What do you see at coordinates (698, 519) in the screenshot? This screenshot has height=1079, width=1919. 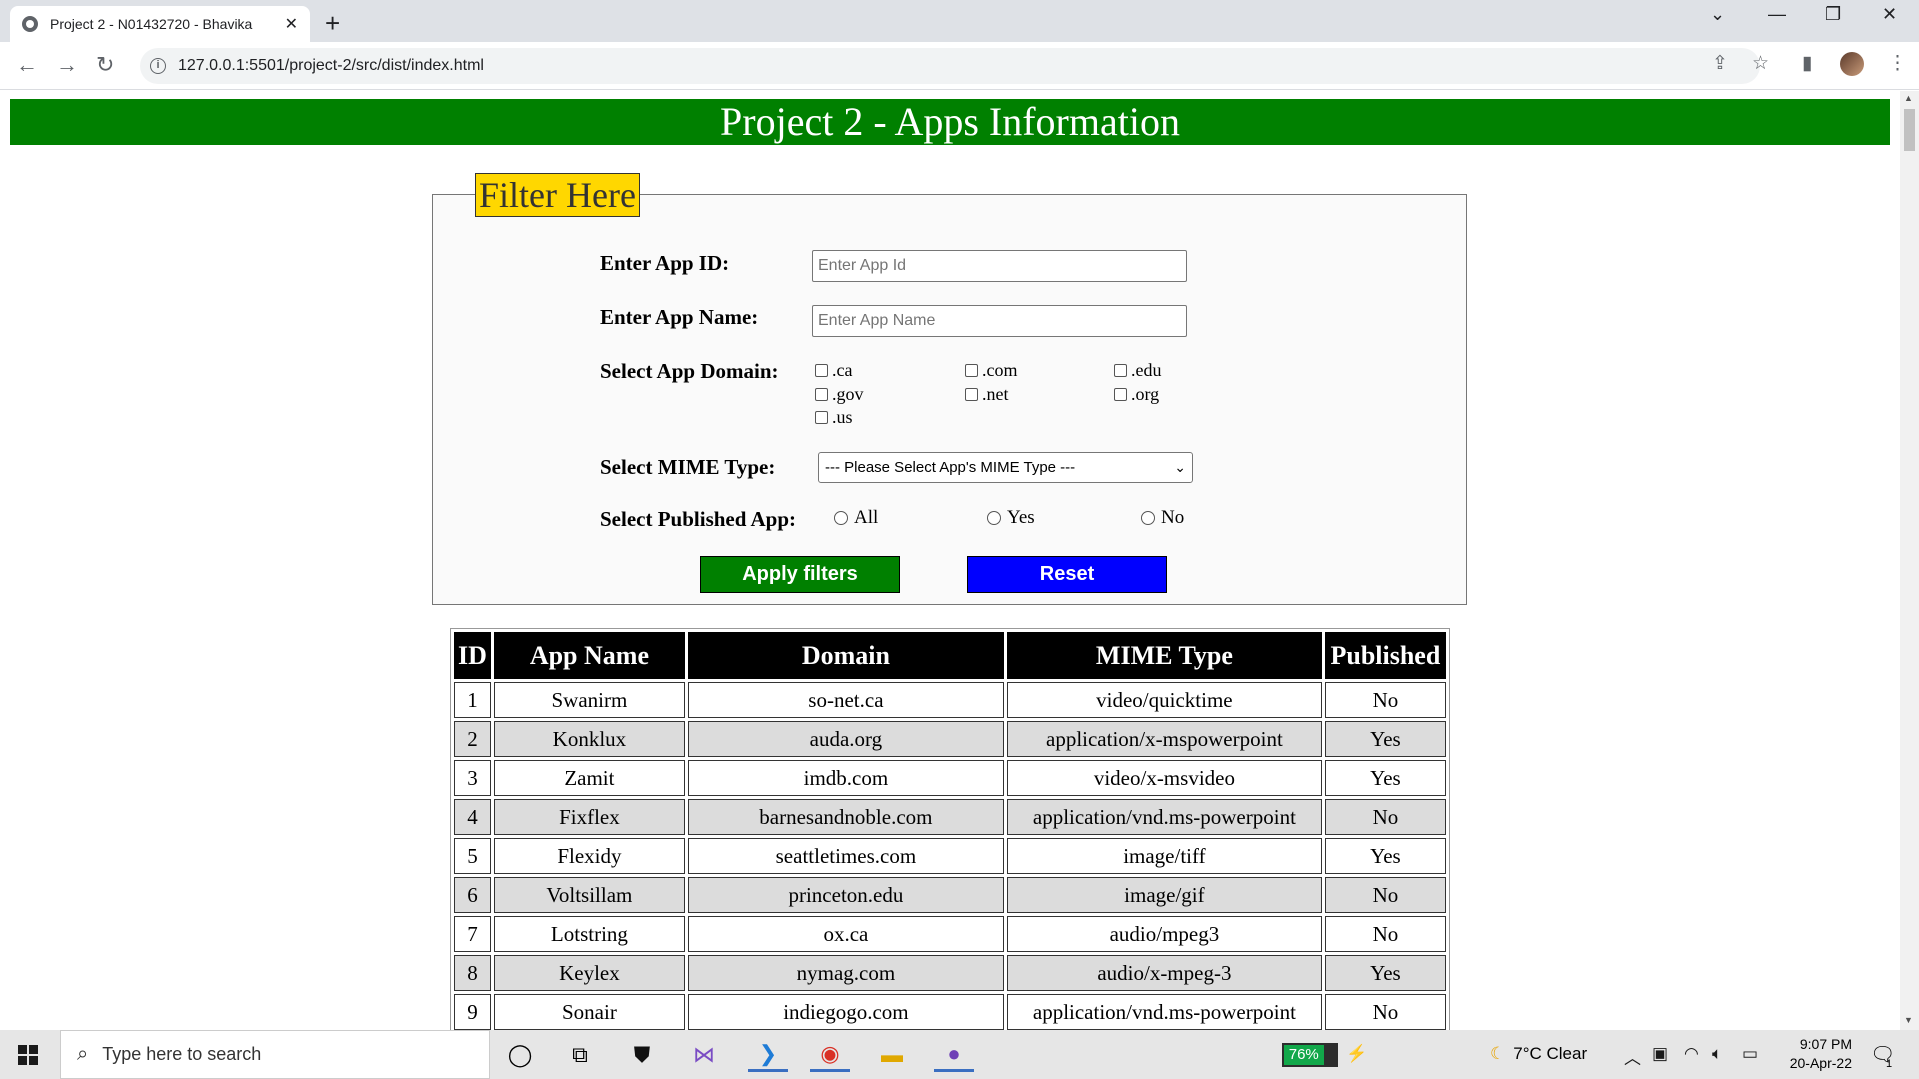 I see `published-label: Select Published App:` at bounding box center [698, 519].